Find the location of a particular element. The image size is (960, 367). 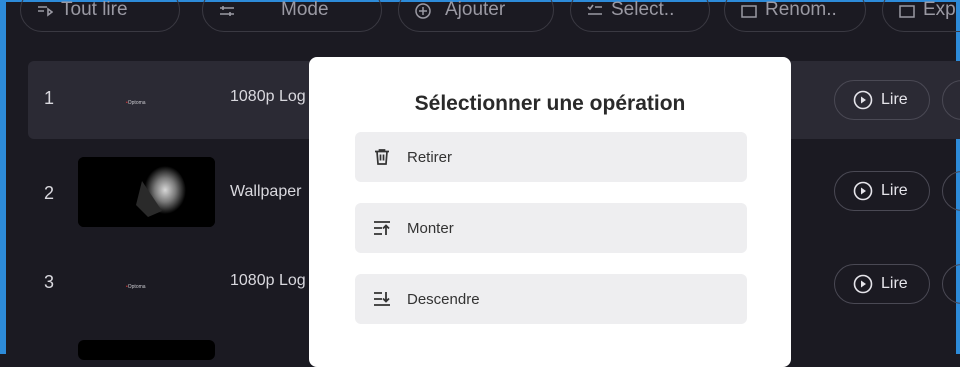

trash-icon is located at coordinates (382, 157).